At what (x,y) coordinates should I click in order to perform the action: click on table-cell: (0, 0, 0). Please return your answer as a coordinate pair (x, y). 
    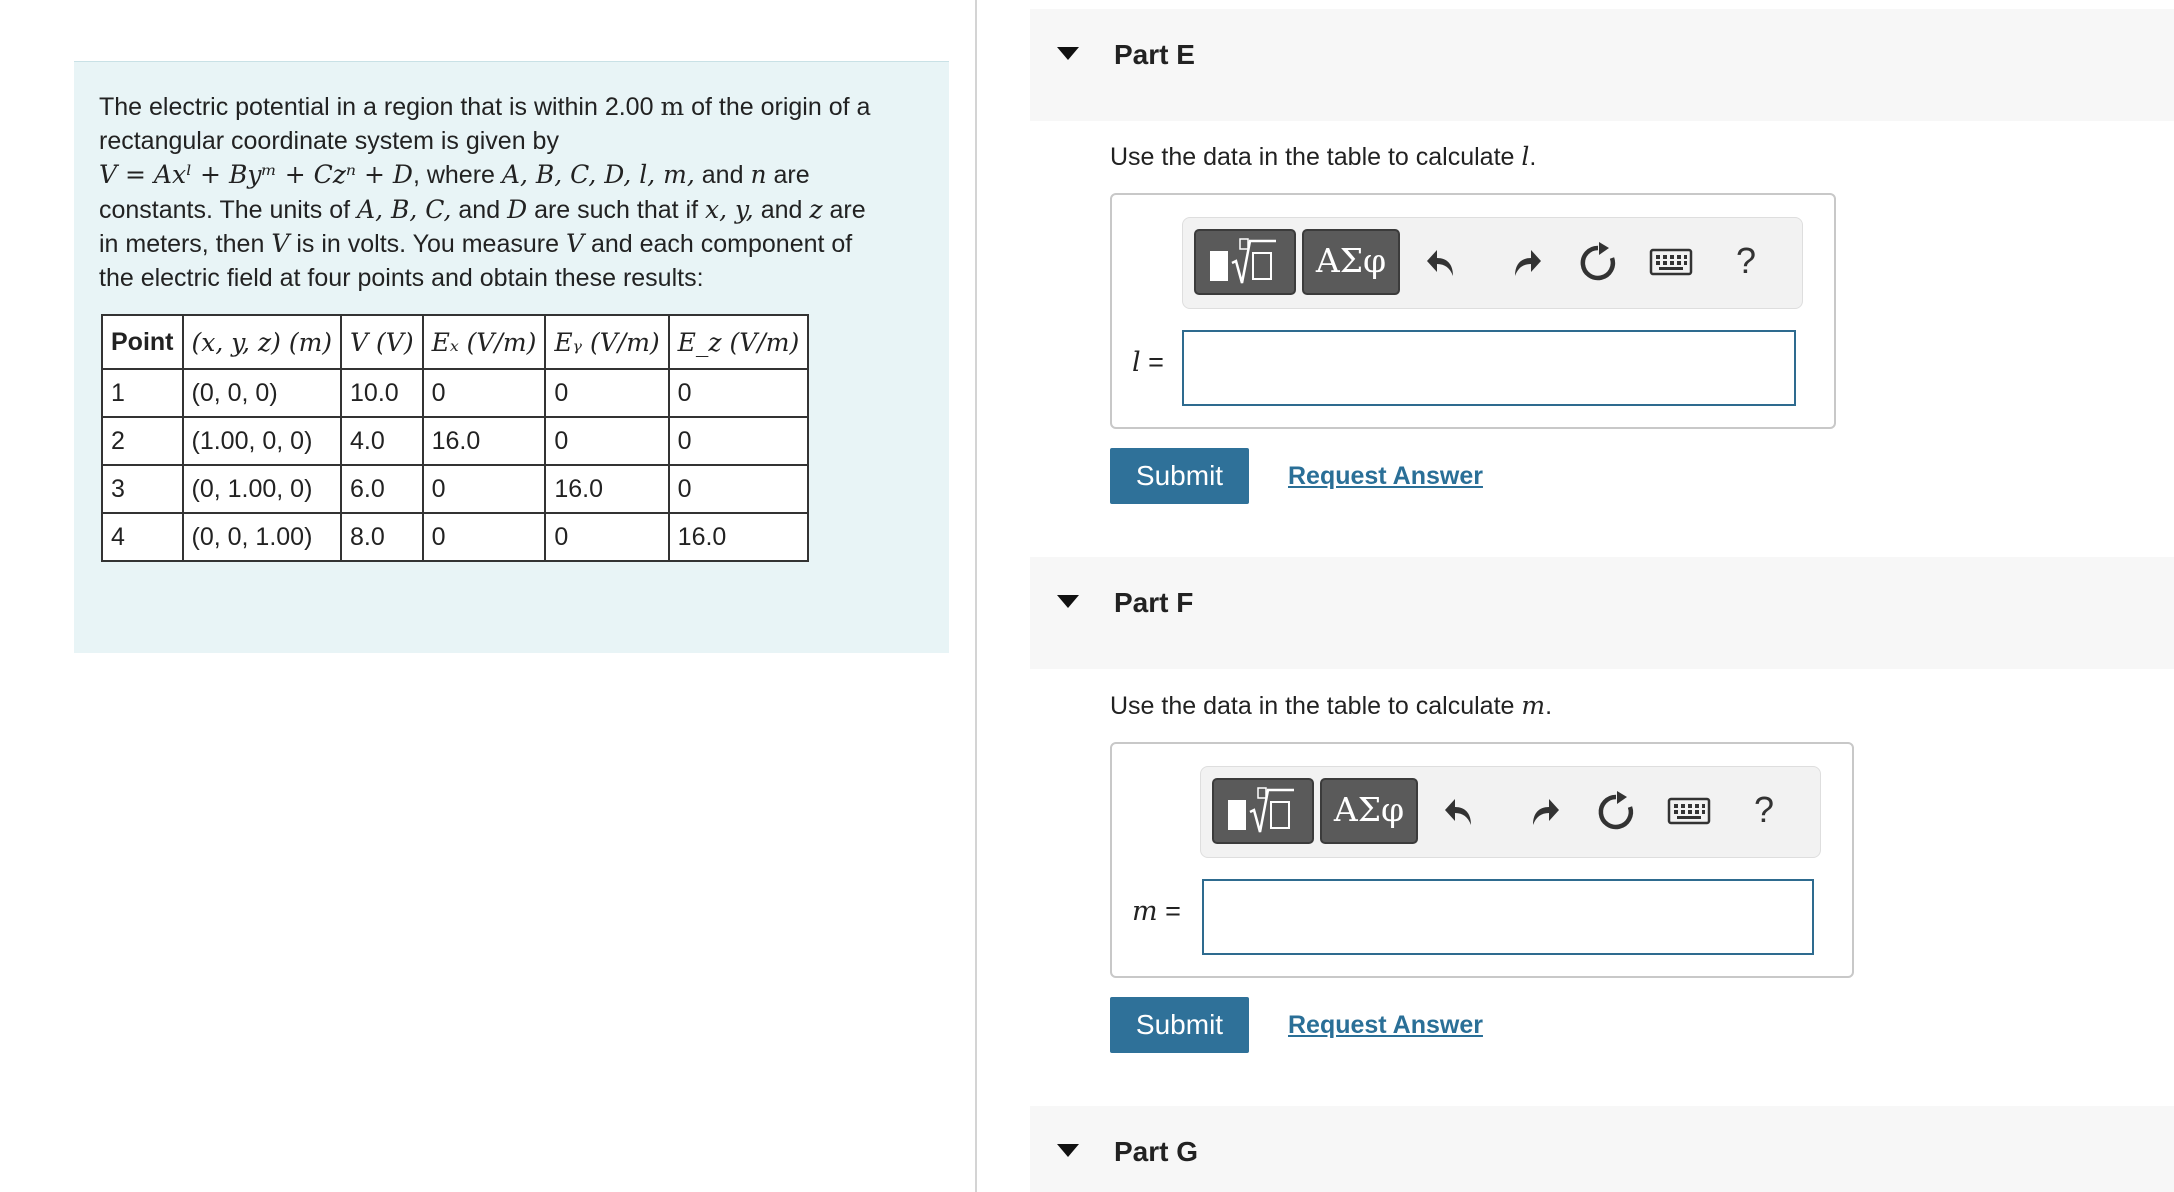
    Looking at the image, I should click on (262, 393).